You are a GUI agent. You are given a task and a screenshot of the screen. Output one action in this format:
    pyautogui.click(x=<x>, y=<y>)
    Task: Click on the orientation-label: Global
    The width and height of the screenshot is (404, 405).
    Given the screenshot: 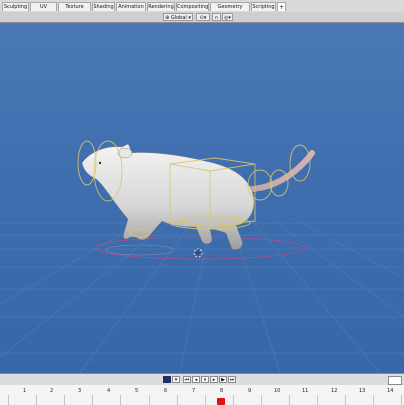 What is the action you would take?
    pyautogui.click(x=178, y=18)
    